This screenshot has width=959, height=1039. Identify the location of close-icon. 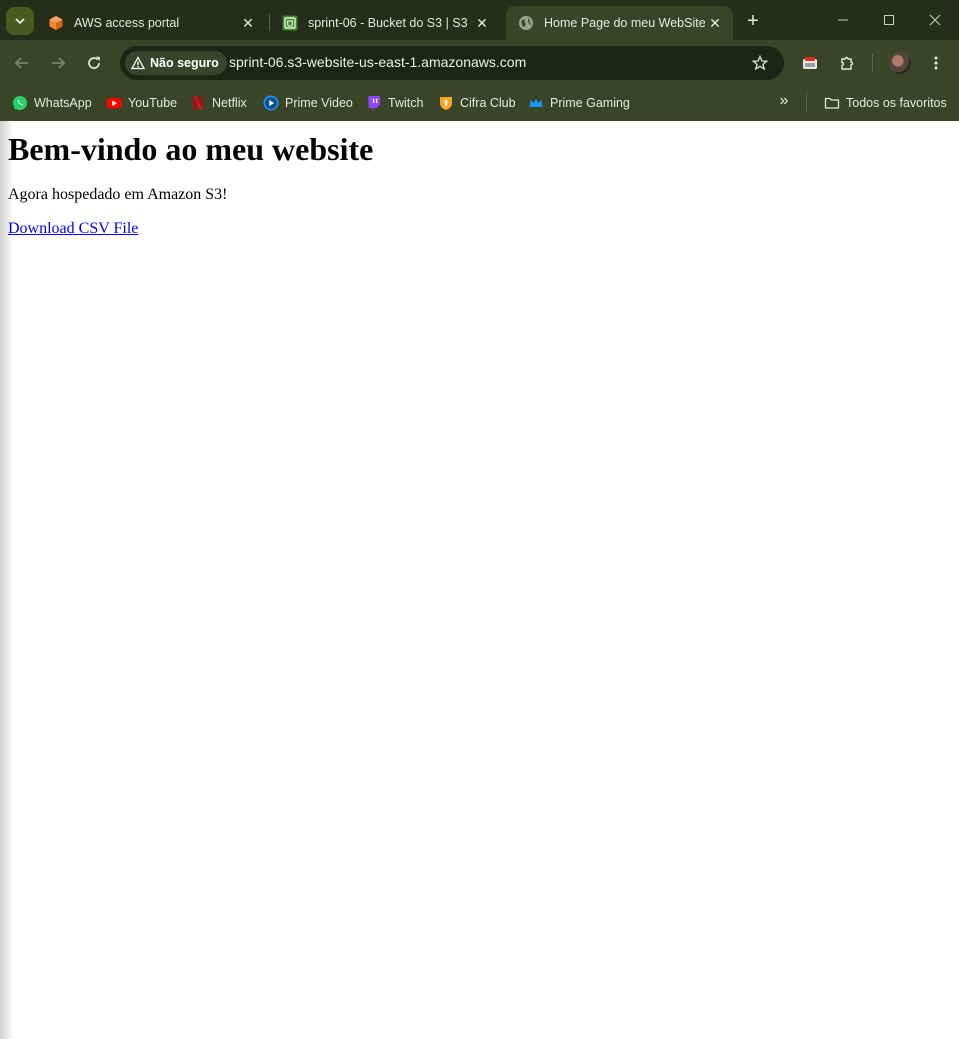
(935, 20).